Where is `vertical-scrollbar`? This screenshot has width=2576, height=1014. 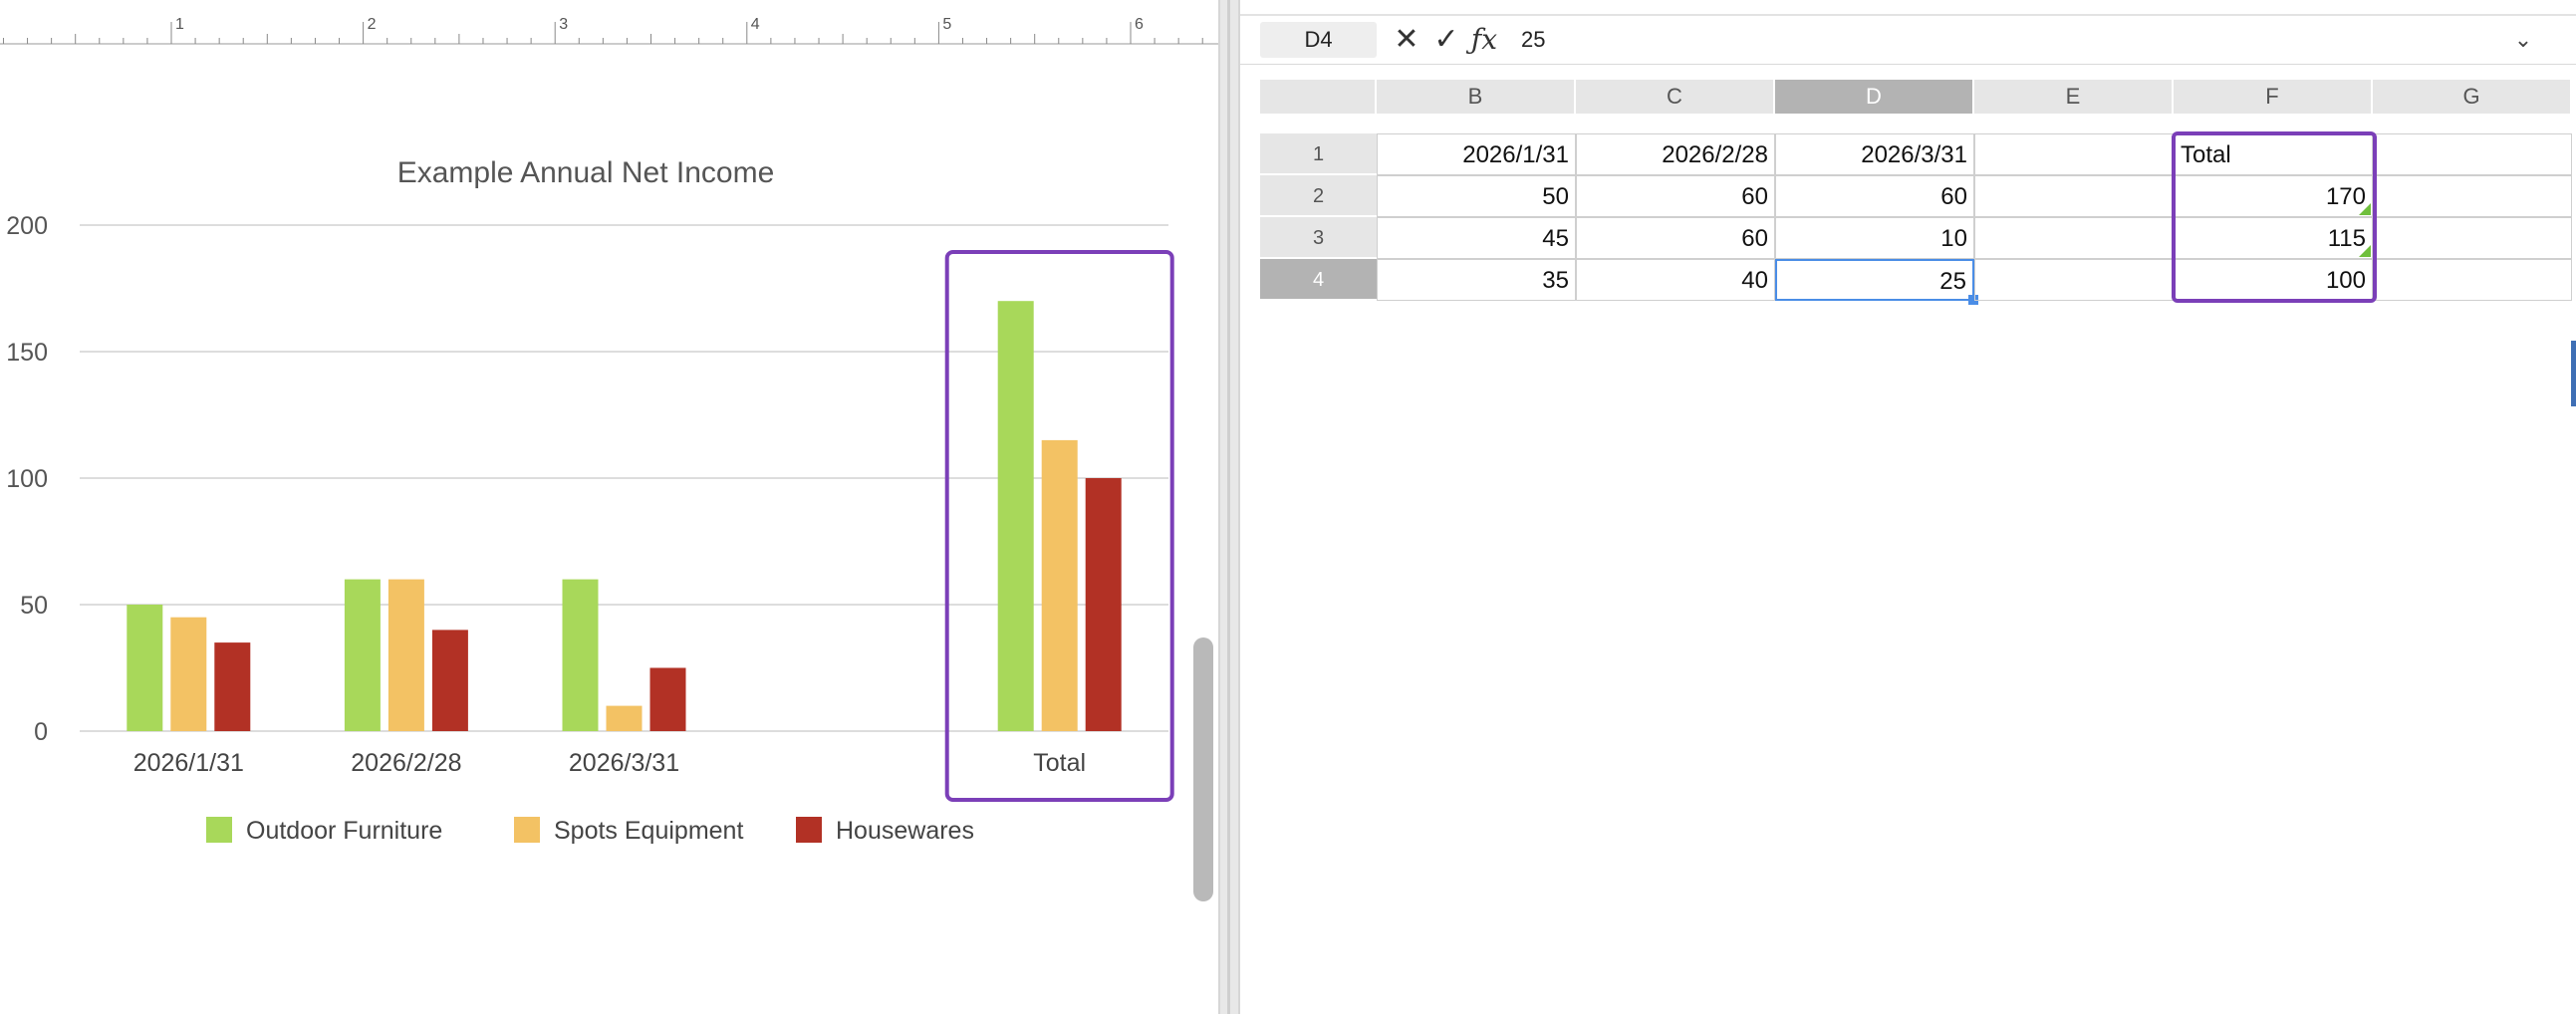
vertical-scrollbar is located at coordinates (1203, 769).